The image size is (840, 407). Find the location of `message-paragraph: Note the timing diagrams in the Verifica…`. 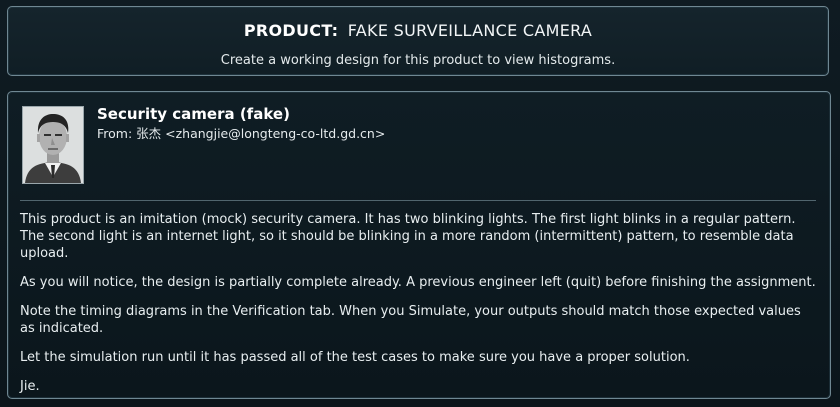

message-paragraph: Note the timing diagrams in the Verifica… is located at coordinates (410, 320).